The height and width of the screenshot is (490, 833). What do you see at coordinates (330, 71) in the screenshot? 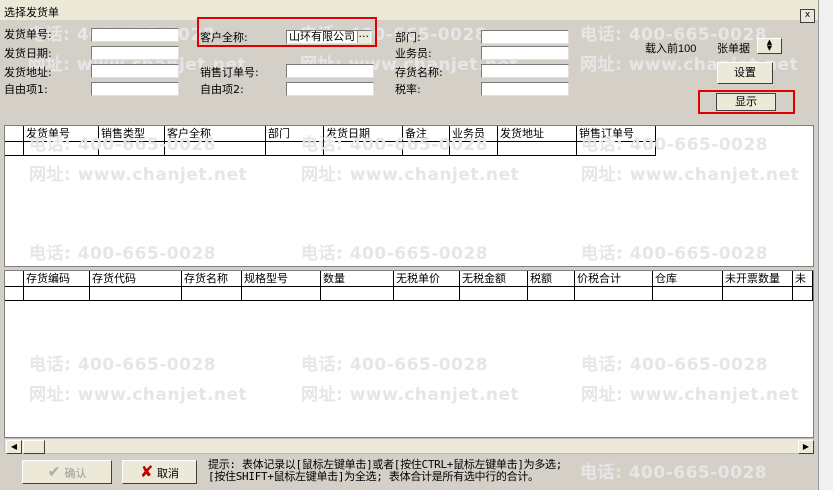
I see `sales-order-no-input` at bounding box center [330, 71].